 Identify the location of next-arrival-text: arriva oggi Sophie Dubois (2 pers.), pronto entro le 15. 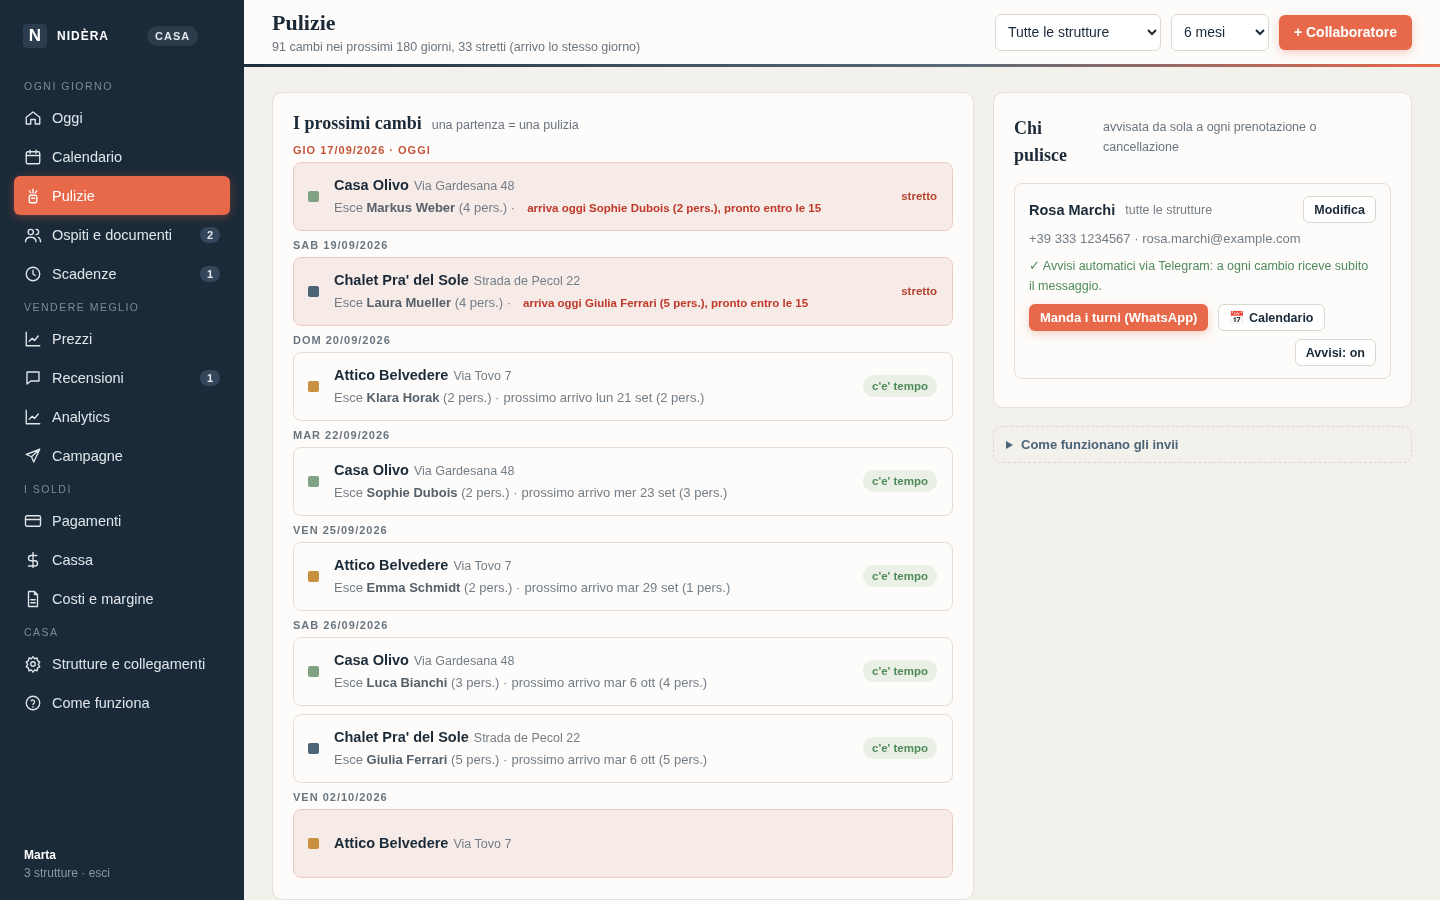
(674, 208).